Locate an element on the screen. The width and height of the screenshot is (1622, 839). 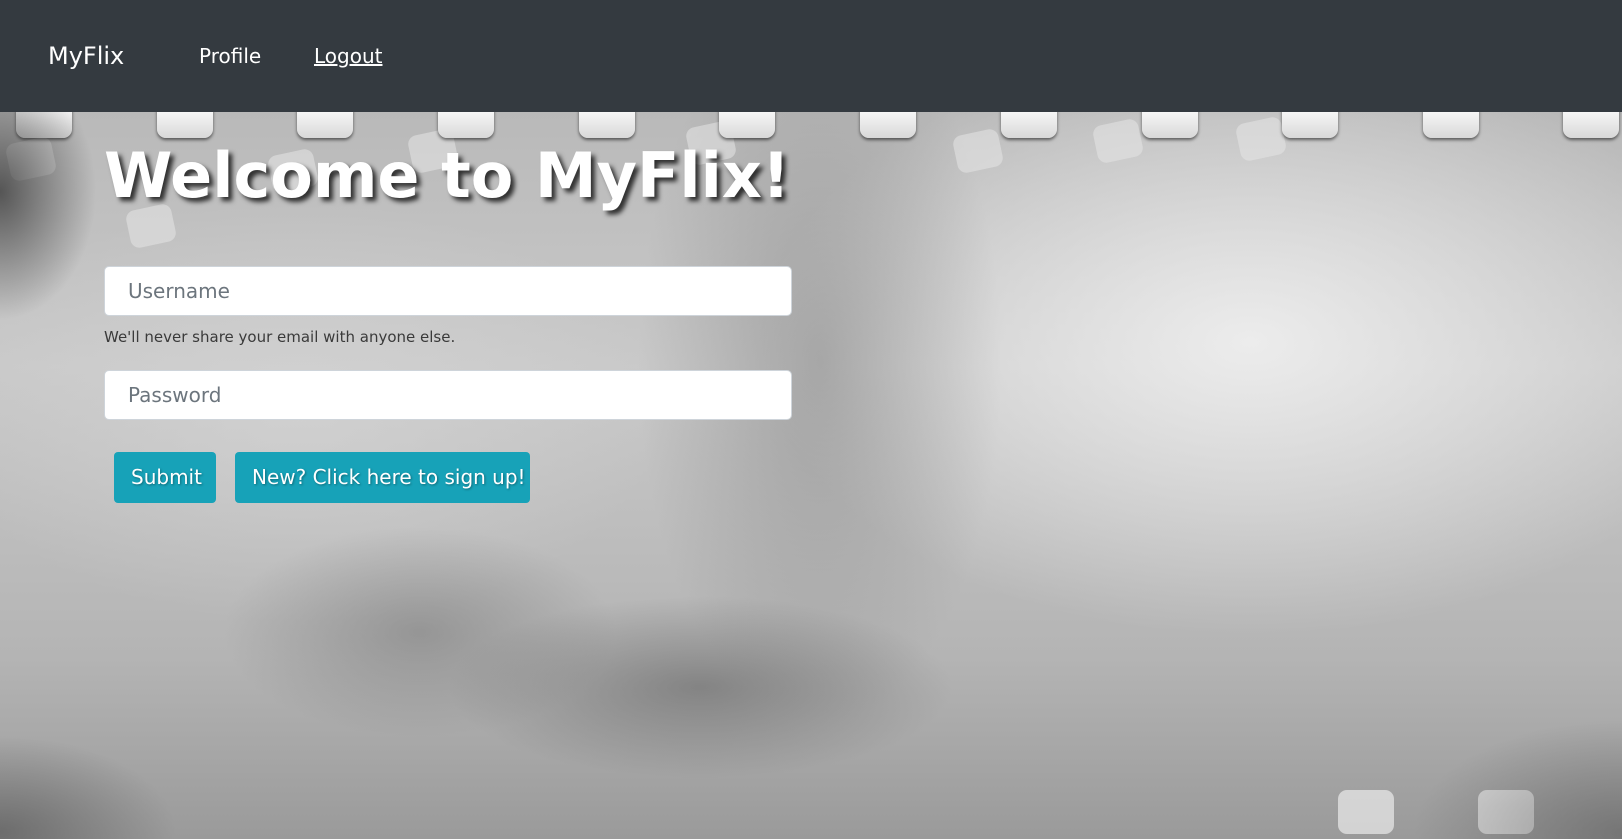
signup-button: New? Click here to sign up! is located at coordinates (382, 477).